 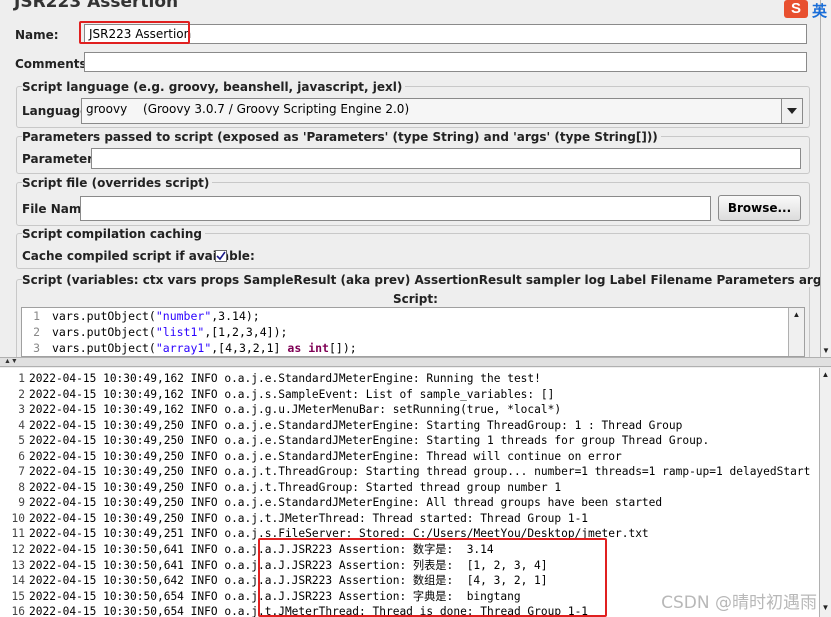 What do you see at coordinates (825, 492) in the screenshot?
I see `log-scrollbar: ▲ ▼` at bounding box center [825, 492].